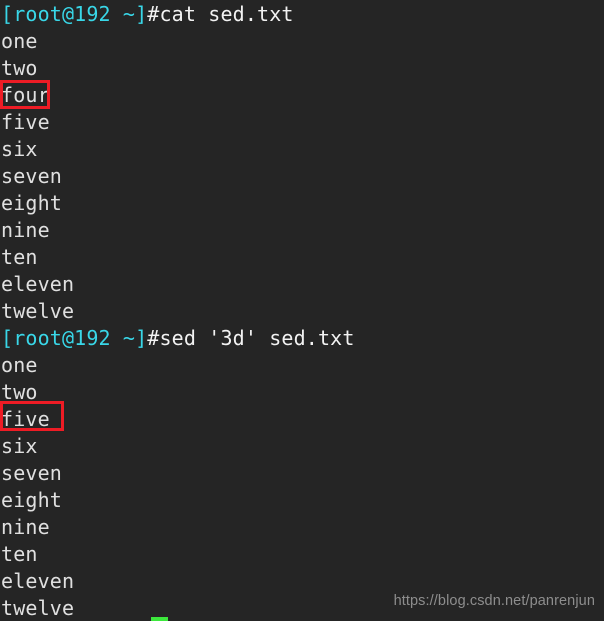 This screenshot has width=604, height=621. What do you see at coordinates (25, 122) in the screenshot?
I see `output-line: five` at bounding box center [25, 122].